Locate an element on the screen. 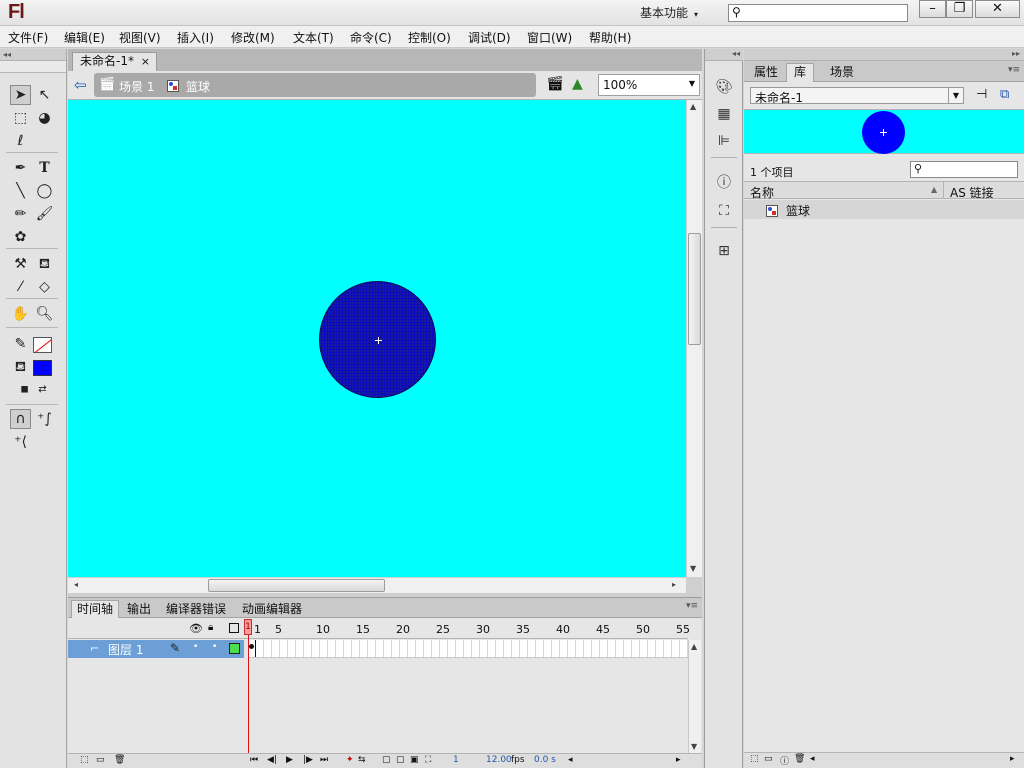 This screenshot has height=768, width=1024. help-search-input: ⚲ is located at coordinates (818, 13).